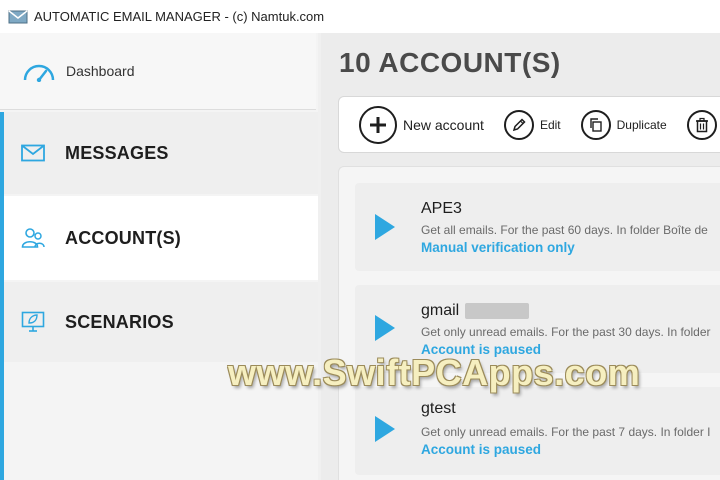 This screenshot has width=720, height=480. Describe the element at coordinates (179, 16) in the screenshot. I see `window-title: AUTOMATIC EMAIL MANAGER - (c) Namtuk.com` at that location.